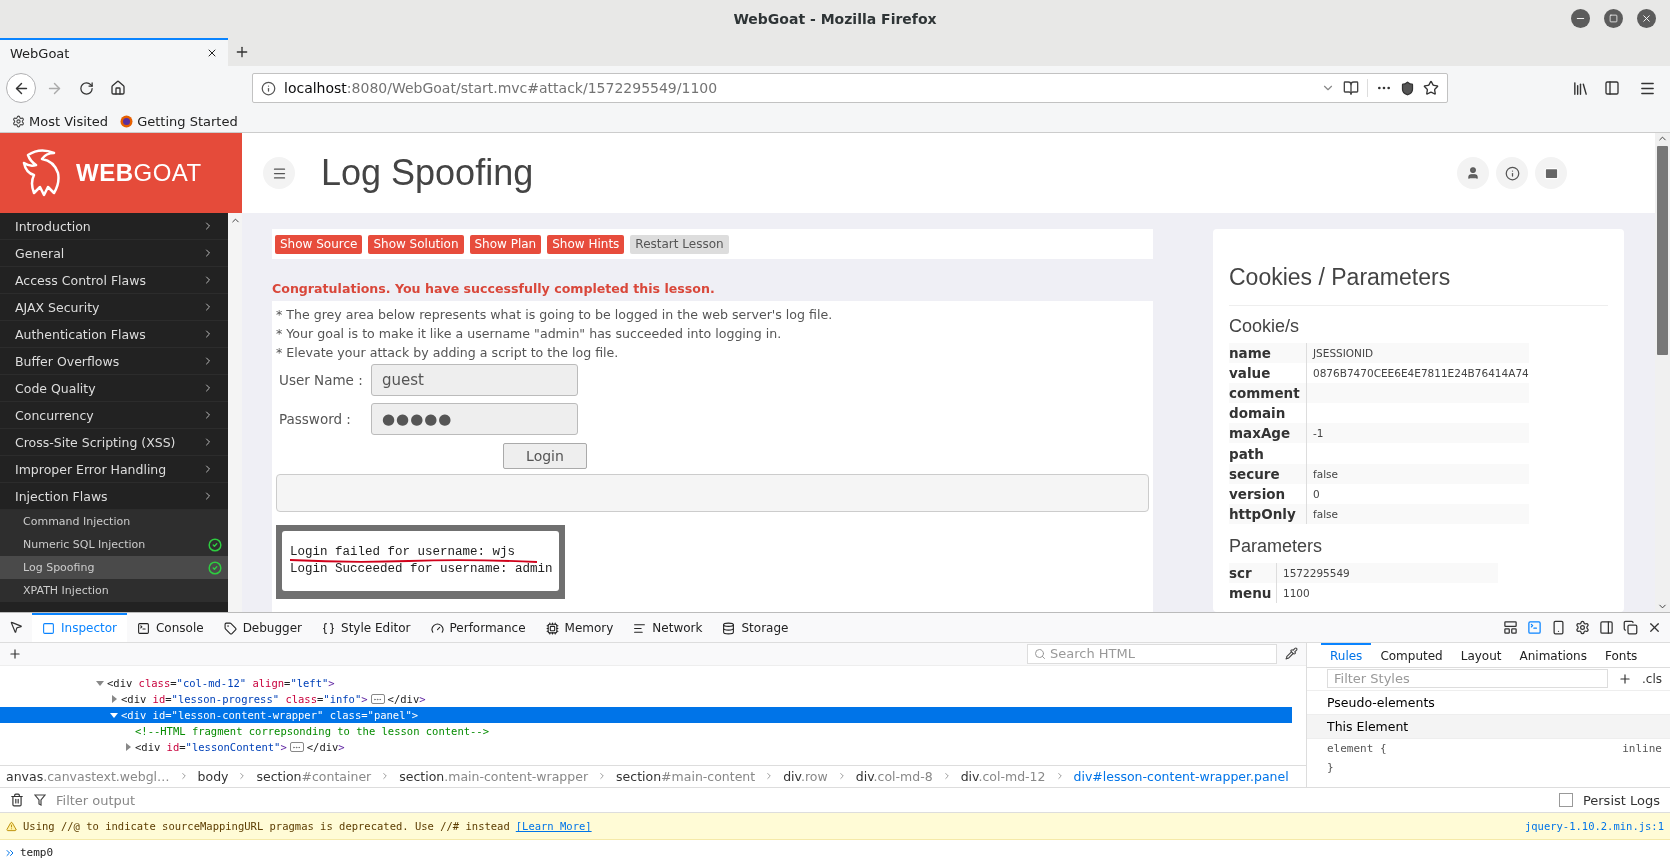  Describe the element at coordinates (545, 456) in the screenshot. I see `login-button: Login` at that location.